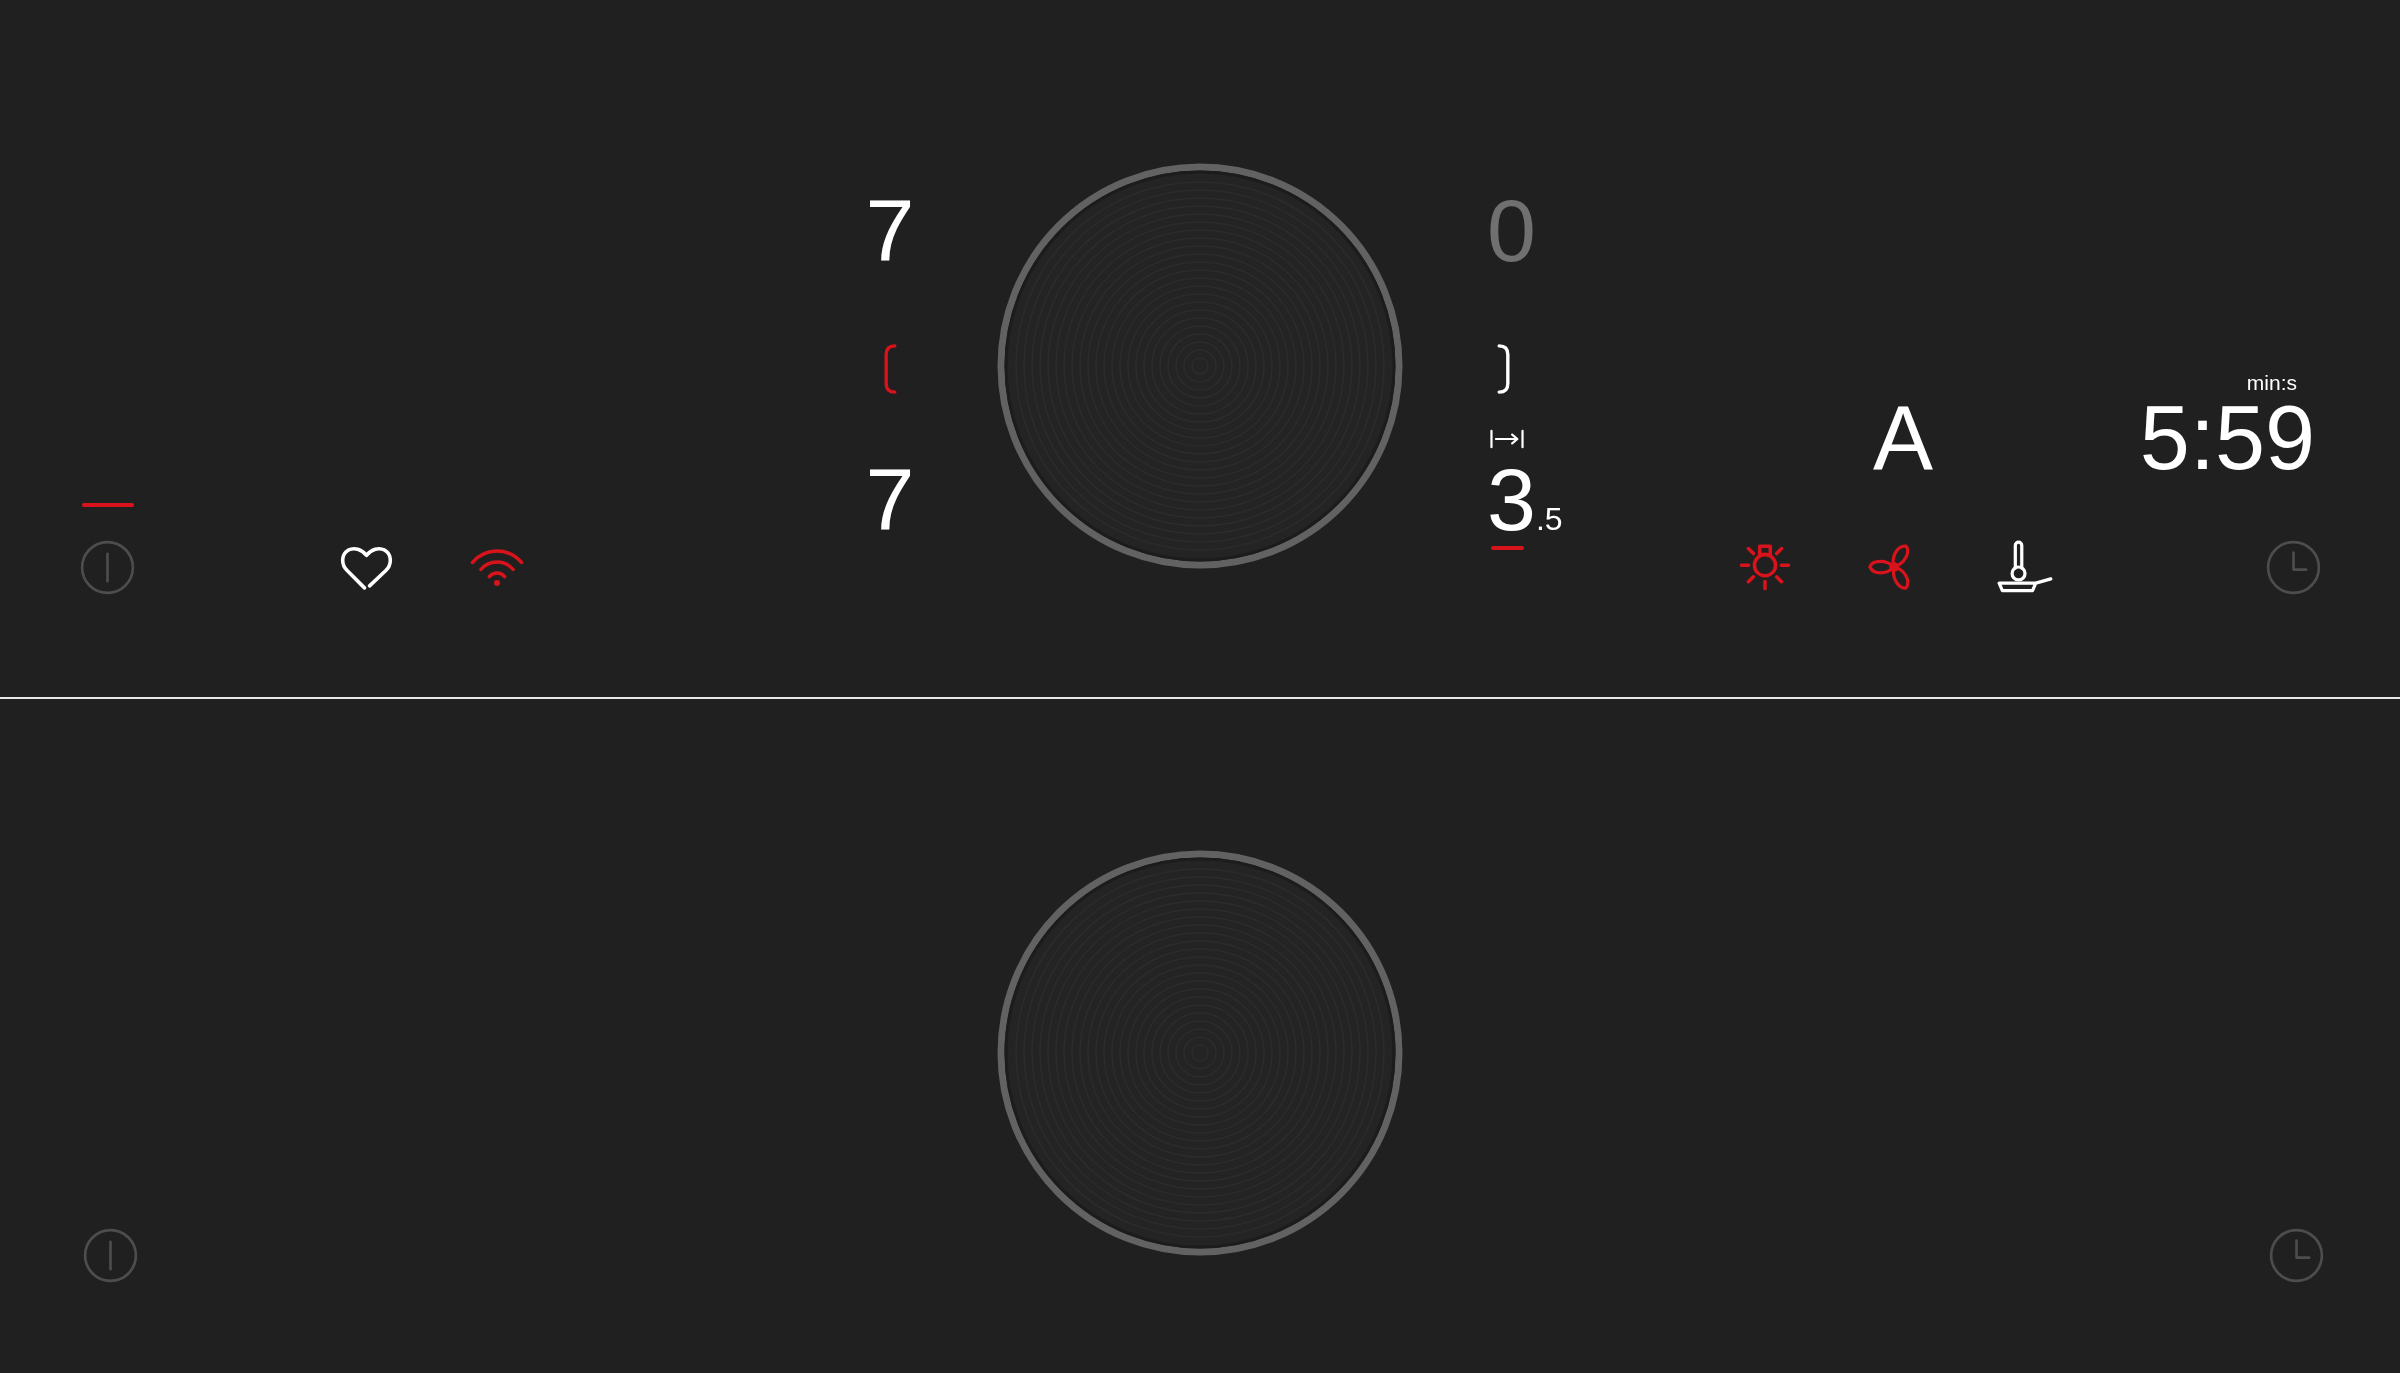  What do you see at coordinates (2271, 382) in the screenshot?
I see `timer-unit-label: min:s` at bounding box center [2271, 382].